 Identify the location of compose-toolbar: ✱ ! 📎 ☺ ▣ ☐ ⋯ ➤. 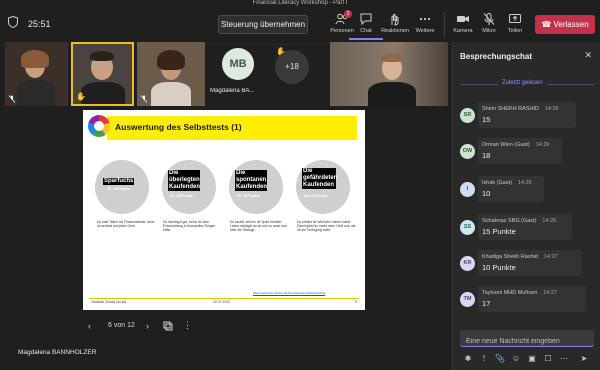
(528, 360).